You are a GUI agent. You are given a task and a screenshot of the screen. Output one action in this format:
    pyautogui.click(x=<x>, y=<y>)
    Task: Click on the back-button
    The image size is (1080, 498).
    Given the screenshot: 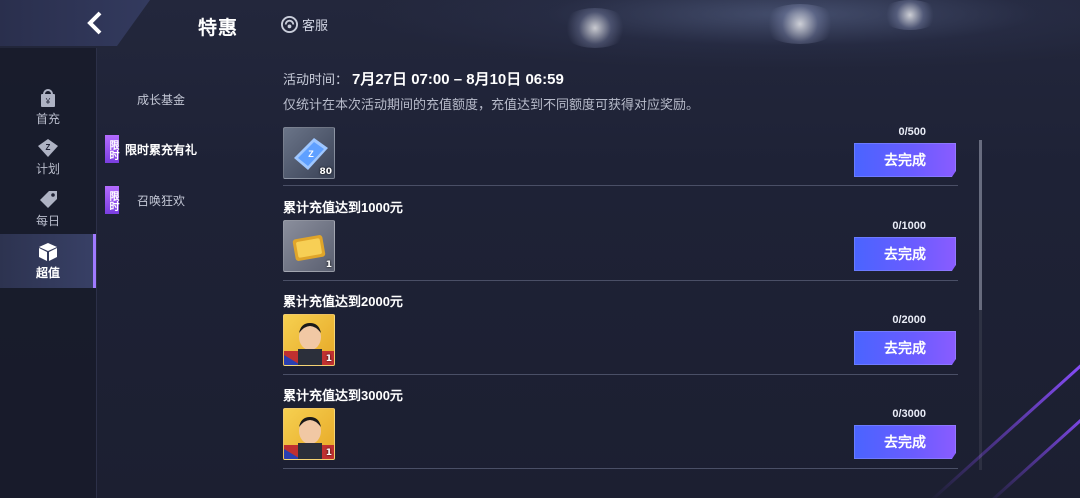 What is the action you would take?
    pyautogui.click(x=75, y=23)
    